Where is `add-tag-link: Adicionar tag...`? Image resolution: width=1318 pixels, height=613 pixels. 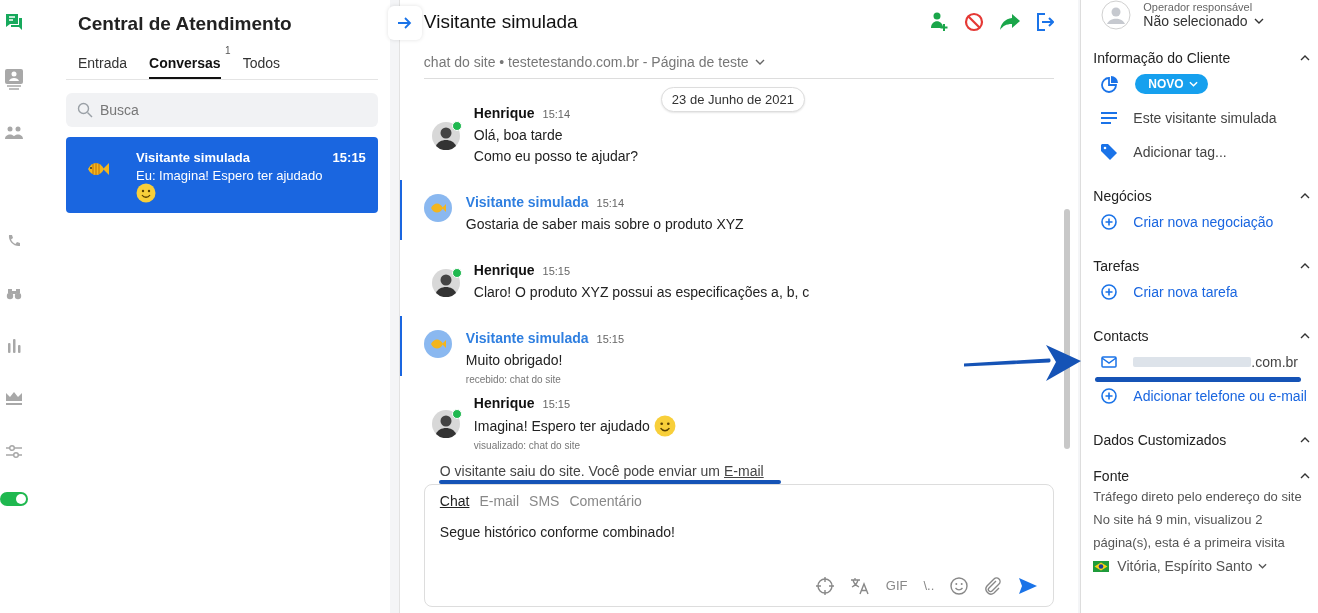 add-tag-link: Adicionar tag... is located at coordinates (1180, 152).